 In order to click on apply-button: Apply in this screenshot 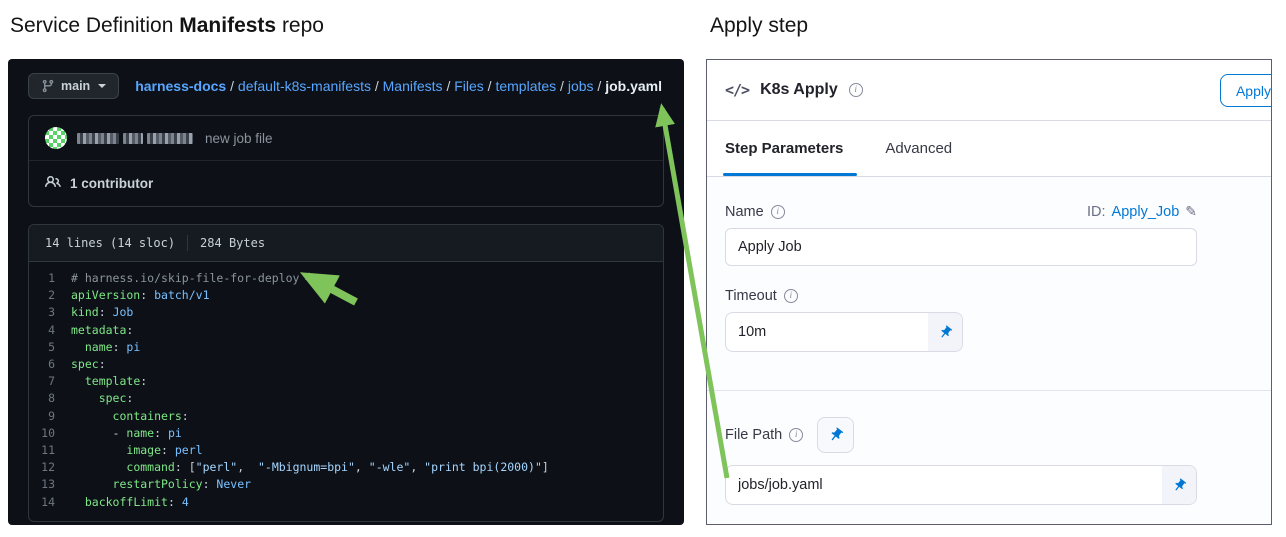, I will do `click(1245, 90)`.